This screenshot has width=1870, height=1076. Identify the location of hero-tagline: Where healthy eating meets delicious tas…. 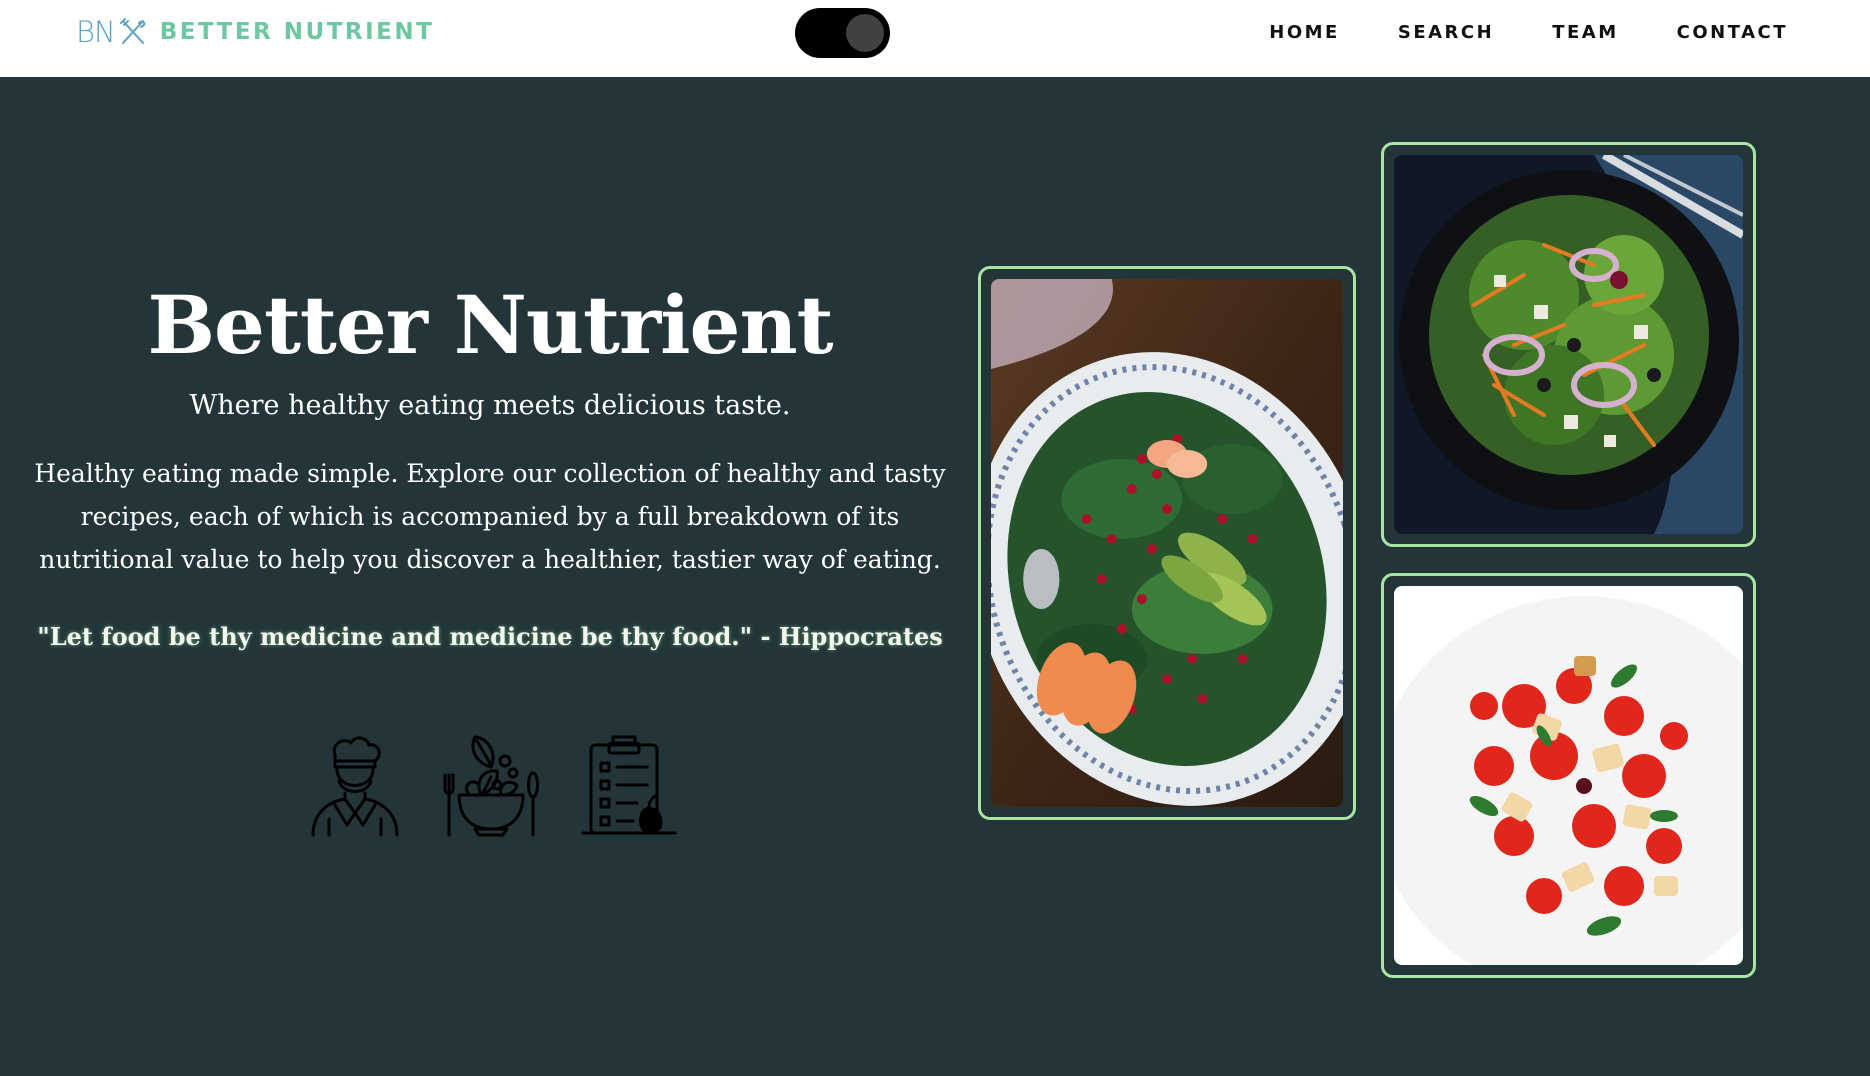
(490, 405).